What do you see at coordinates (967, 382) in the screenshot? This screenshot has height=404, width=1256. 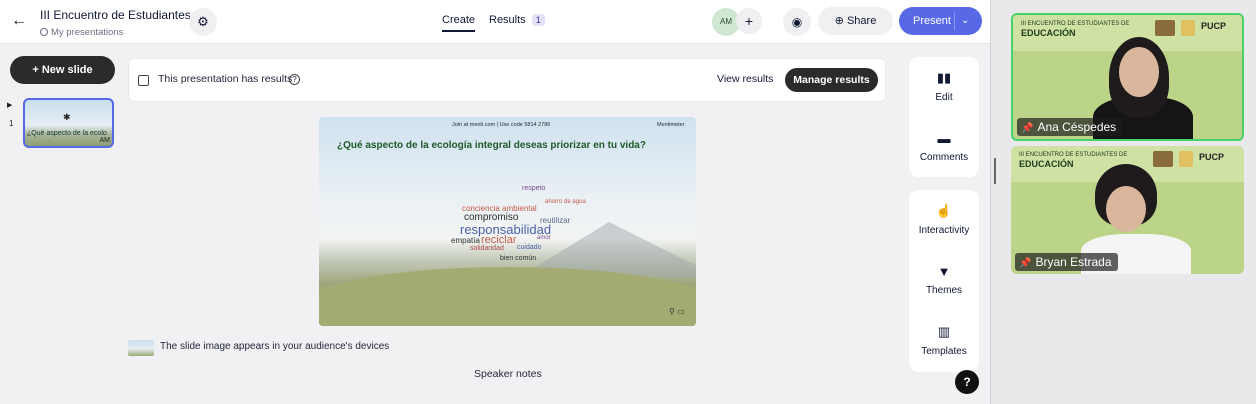 I see `help-button: ?` at bounding box center [967, 382].